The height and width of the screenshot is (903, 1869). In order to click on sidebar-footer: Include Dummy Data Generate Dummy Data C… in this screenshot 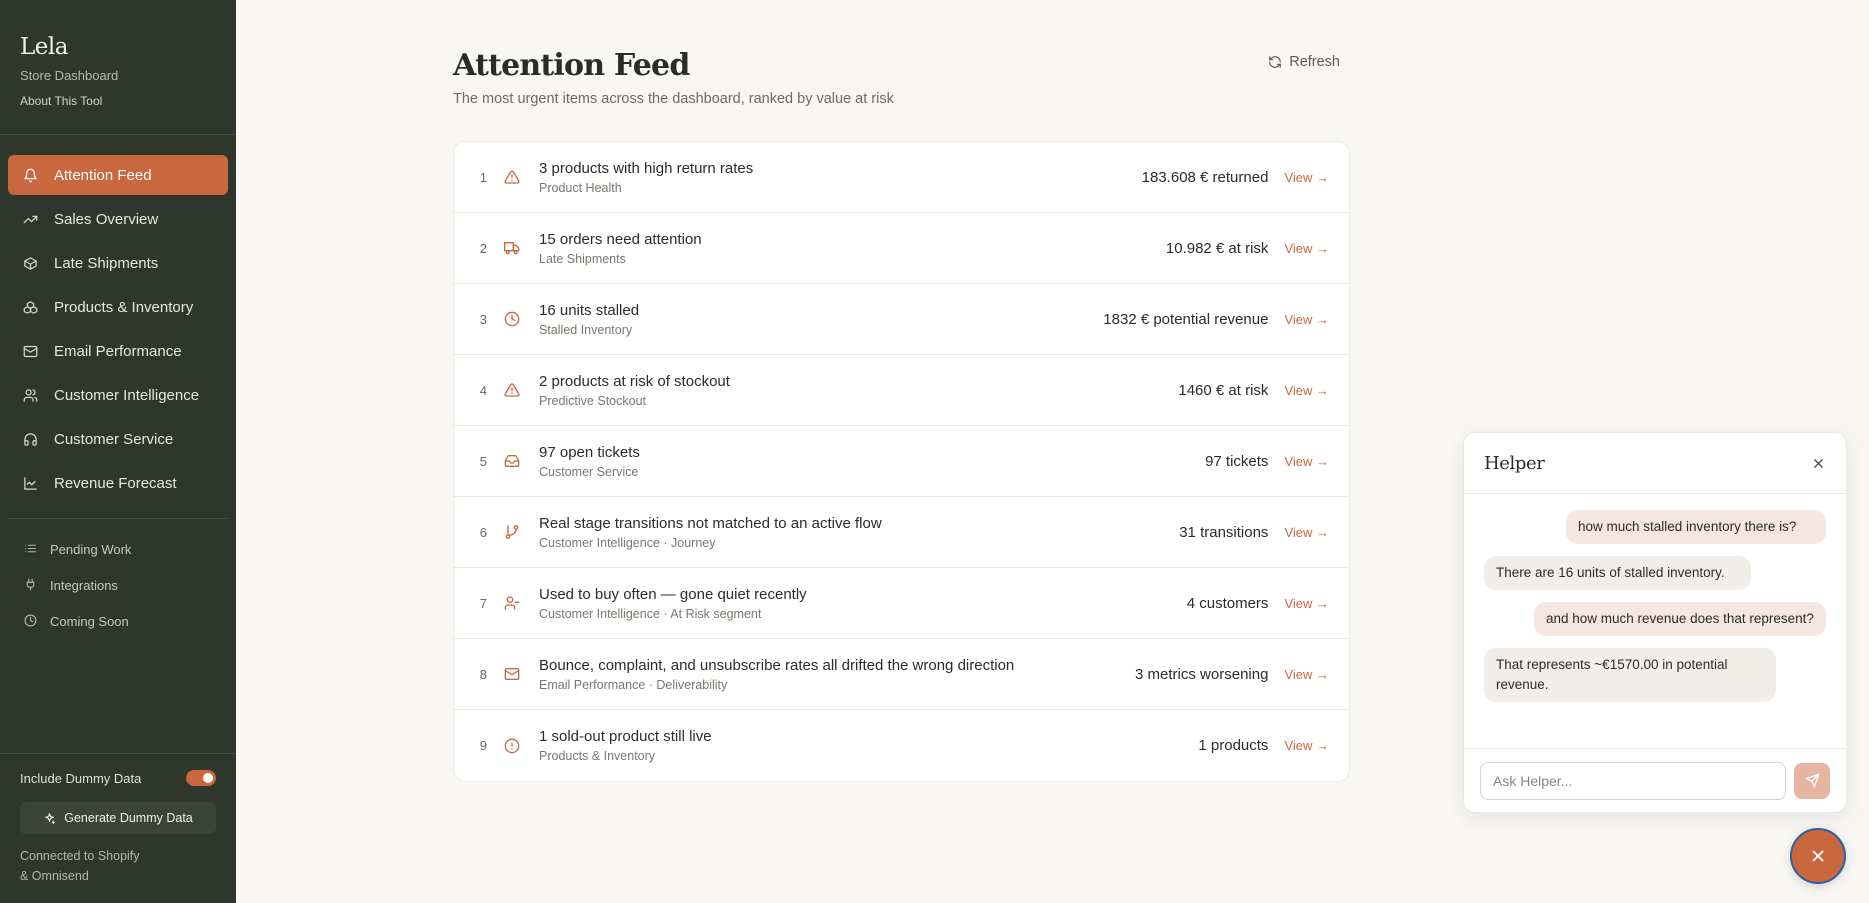, I will do `click(118, 828)`.